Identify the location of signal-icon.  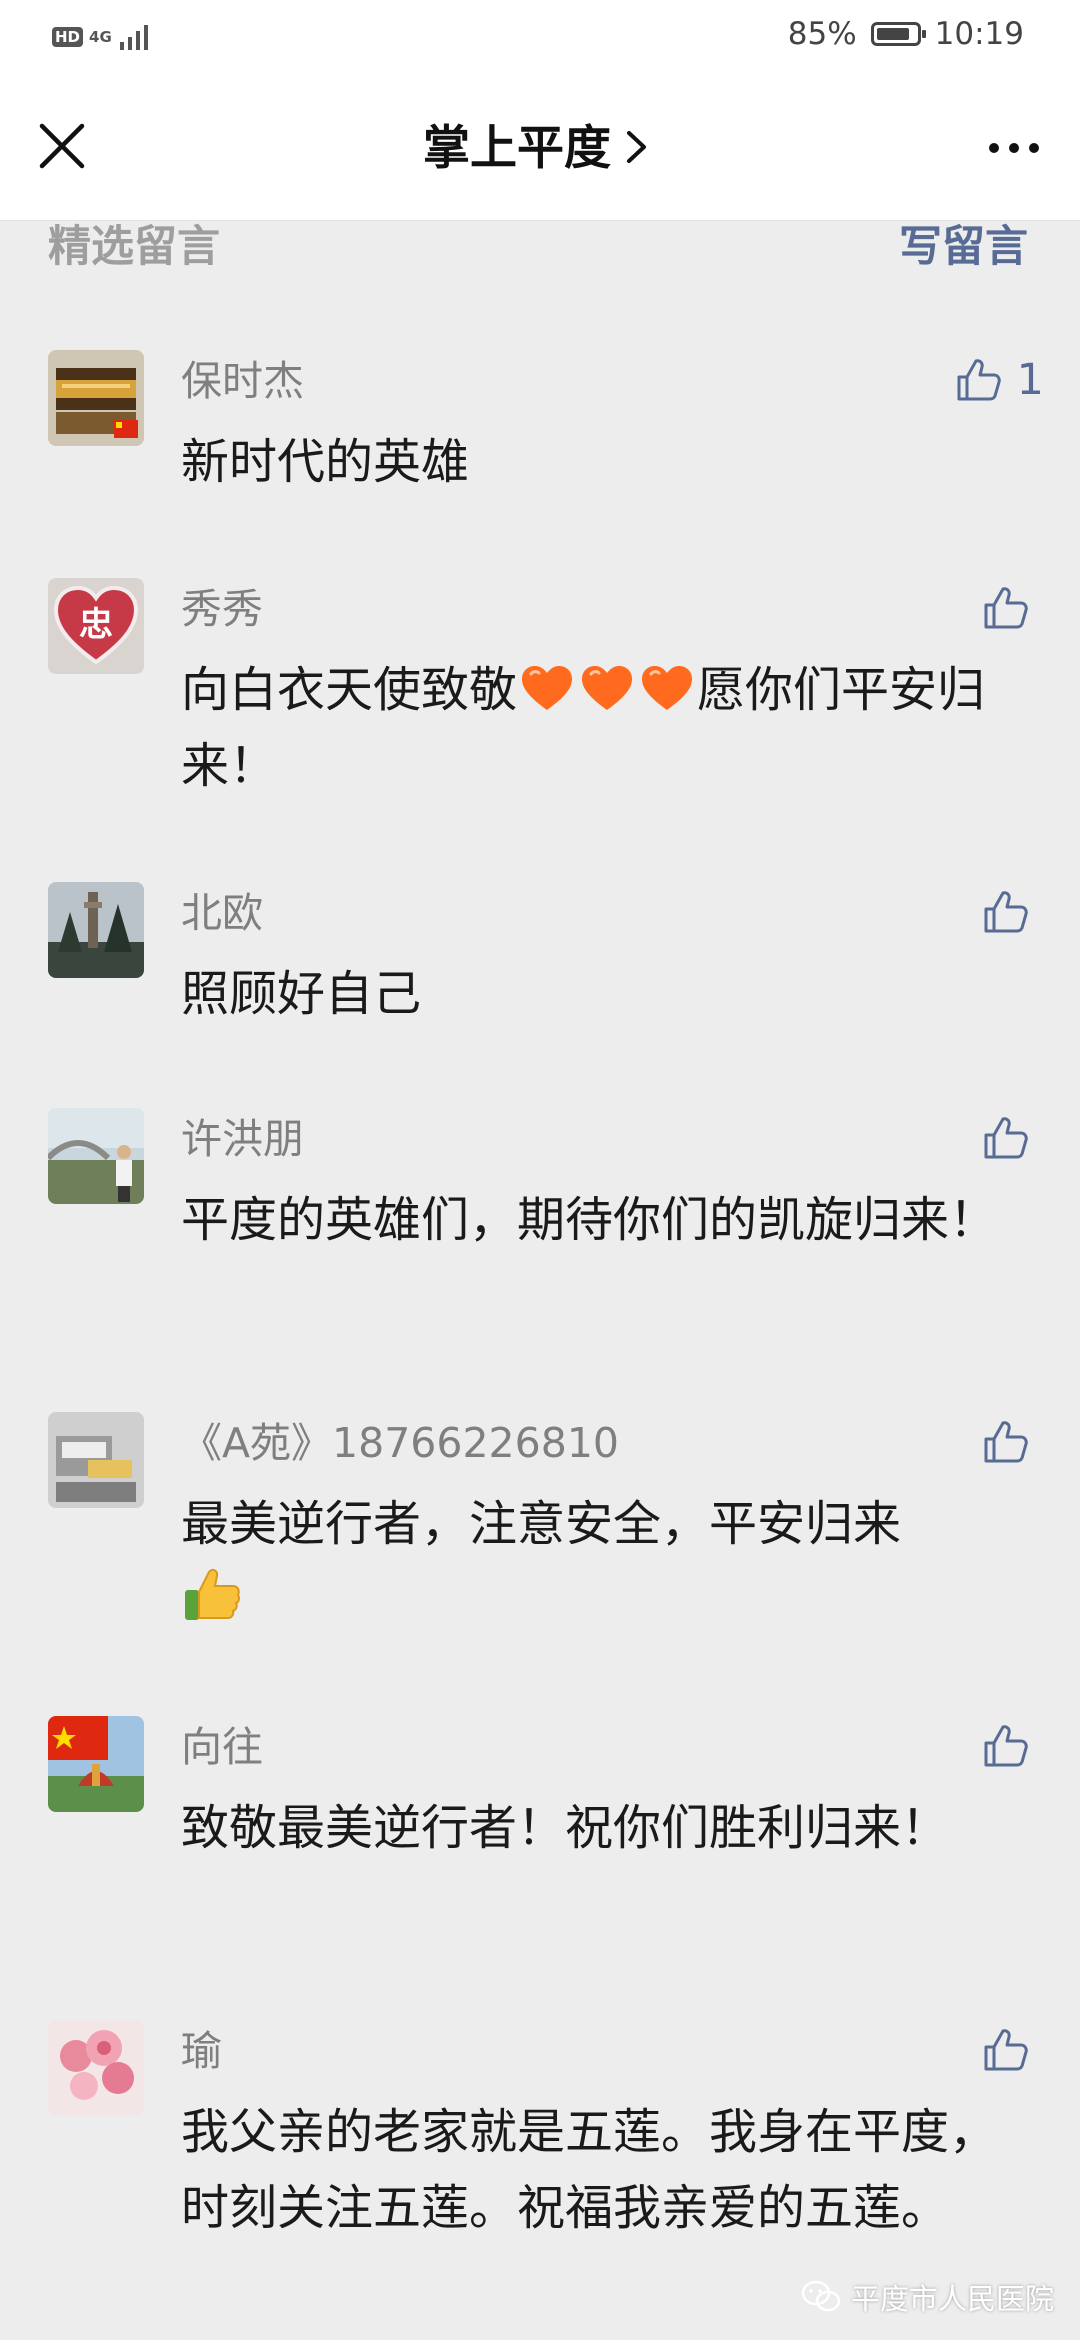
(133, 37).